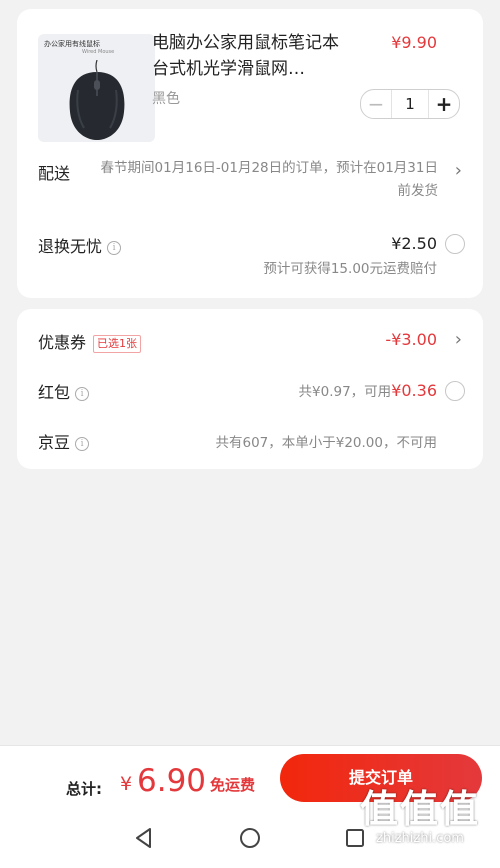  Describe the element at coordinates (420, 838) in the screenshot. I see `watermark-url: zhizhizhi.com` at that location.